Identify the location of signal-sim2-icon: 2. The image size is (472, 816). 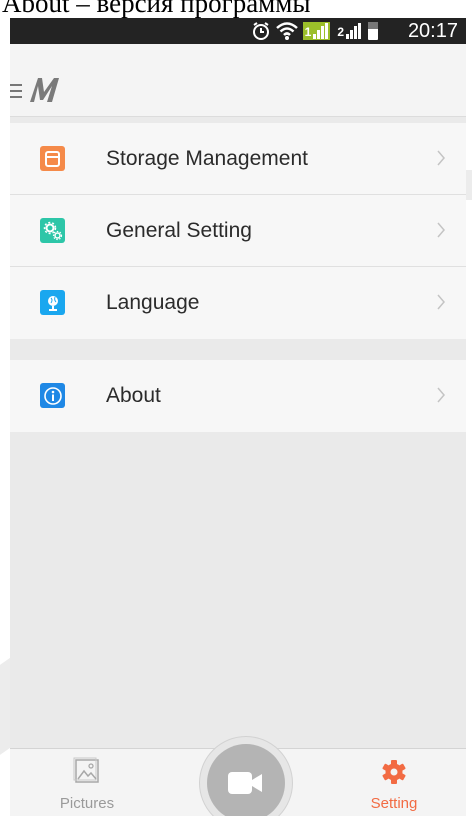
(349, 31).